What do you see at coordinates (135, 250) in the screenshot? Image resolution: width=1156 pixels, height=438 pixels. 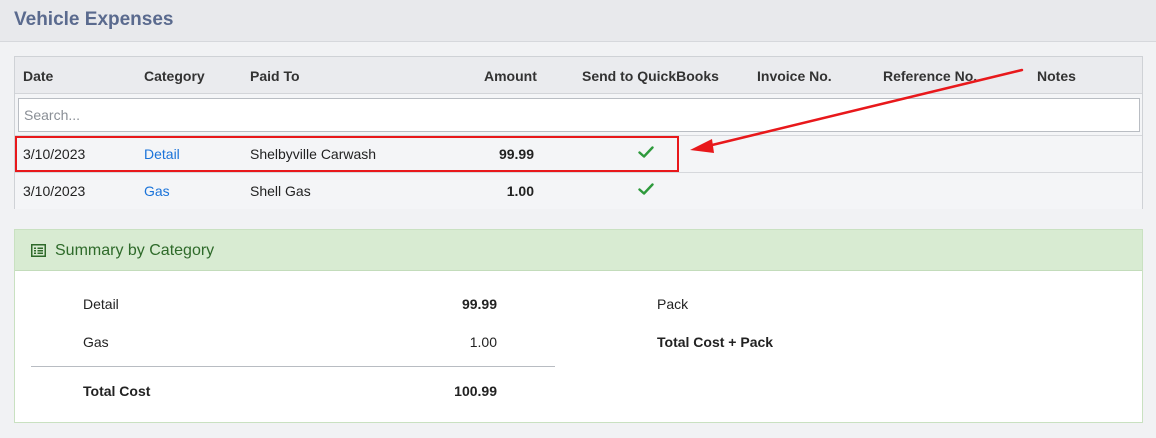 I see `summary-title: Summary by Category` at bounding box center [135, 250].